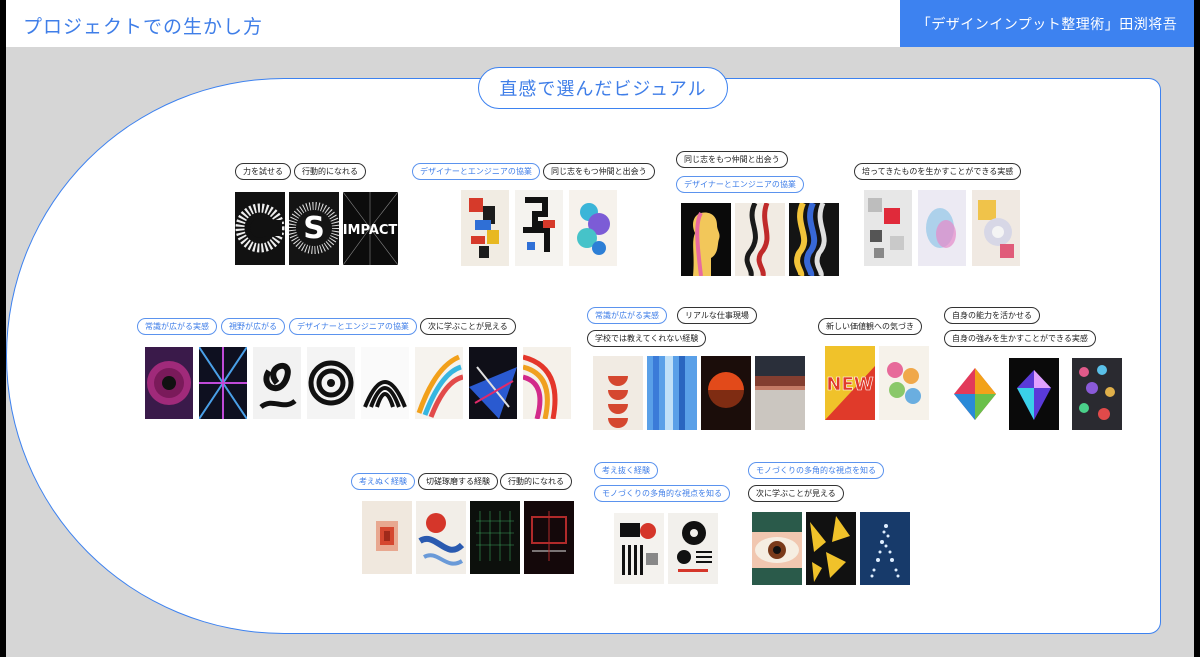 Image resolution: width=1200 pixels, height=657 pixels. I want to click on tag: 学校では教えてくれない経験, so click(647, 338).